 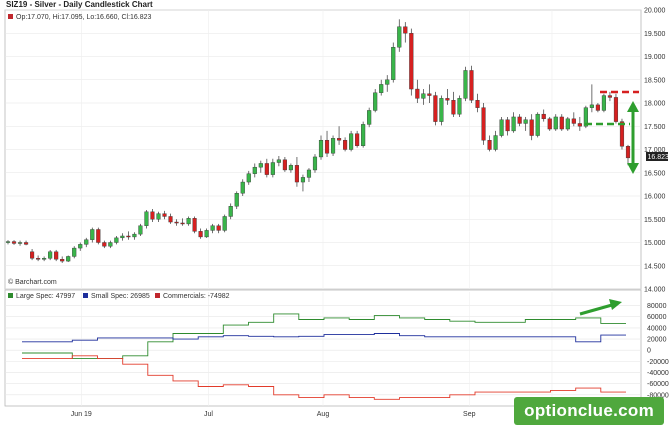 What do you see at coordinates (81, 414) in the screenshot?
I see `x-tick: Jun 19` at bounding box center [81, 414].